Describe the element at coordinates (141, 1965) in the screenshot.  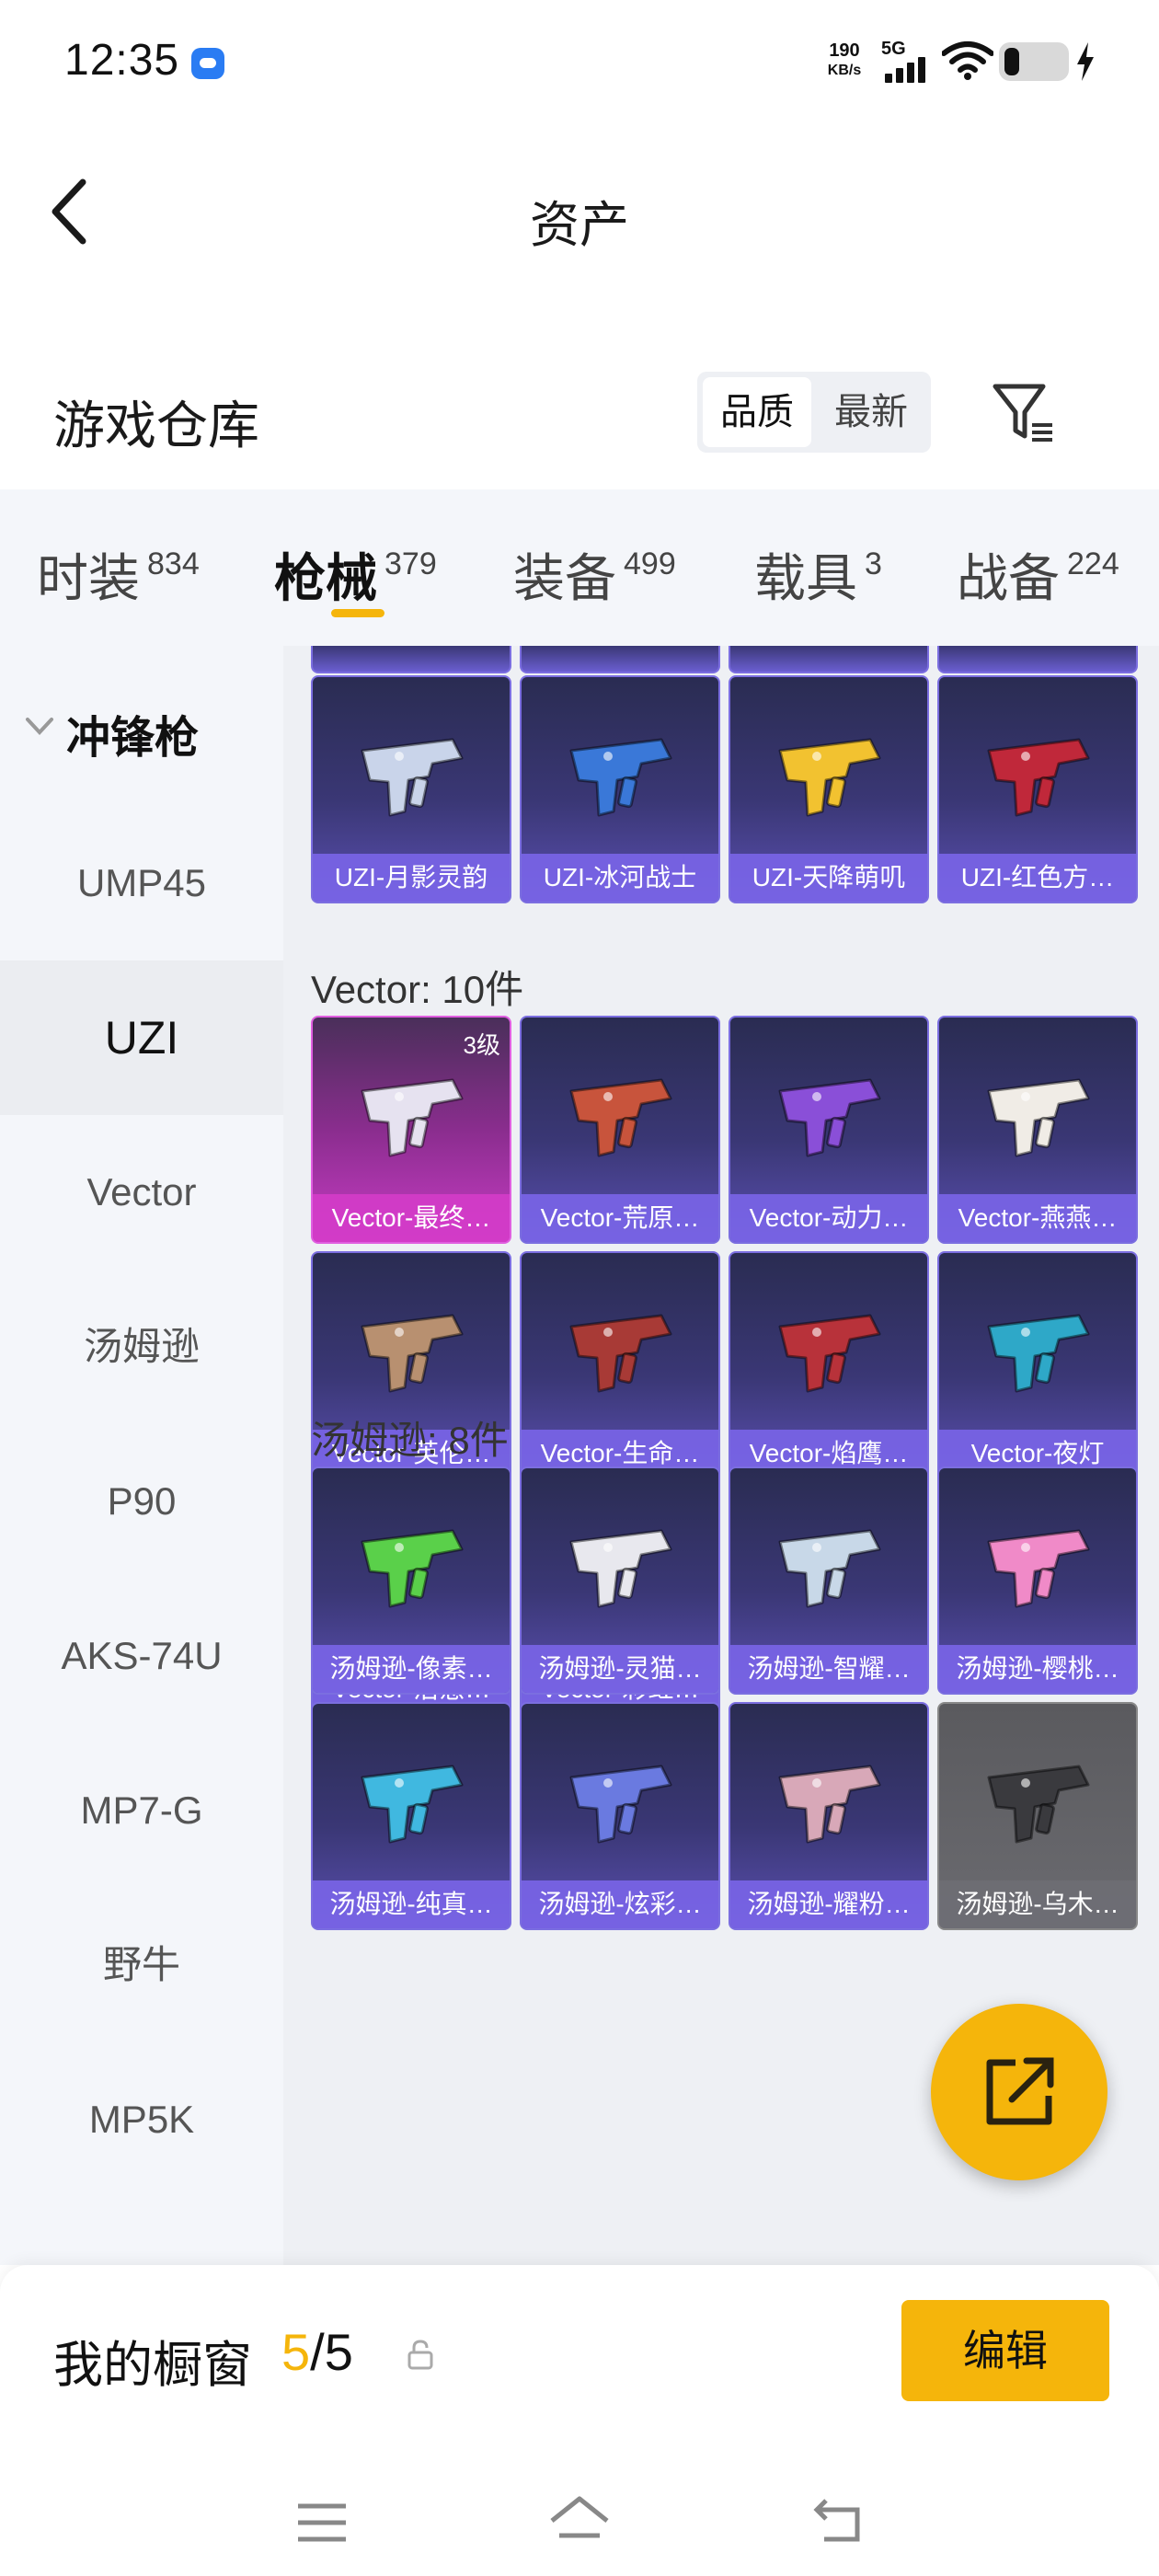
I see `sidebar-item-bizon: 野牛` at that location.